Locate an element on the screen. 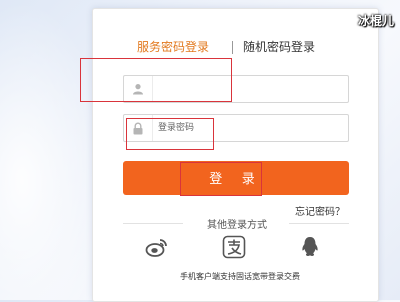 The width and height of the screenshot is (400, 302). username-field is located at coordinates (236, 89).